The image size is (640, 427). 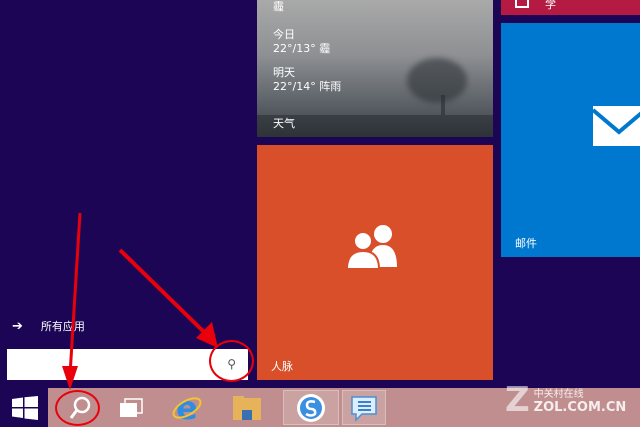 What do you see at coordinates (616, 126) in the screenshot?
I see `mail-icon` at bounding box center [616, 126].